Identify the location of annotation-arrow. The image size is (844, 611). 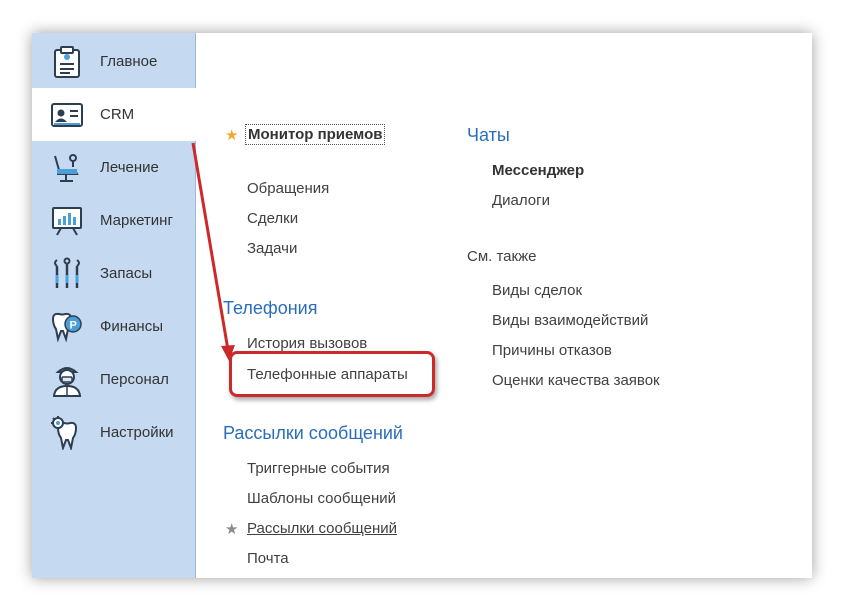
(213, 251).